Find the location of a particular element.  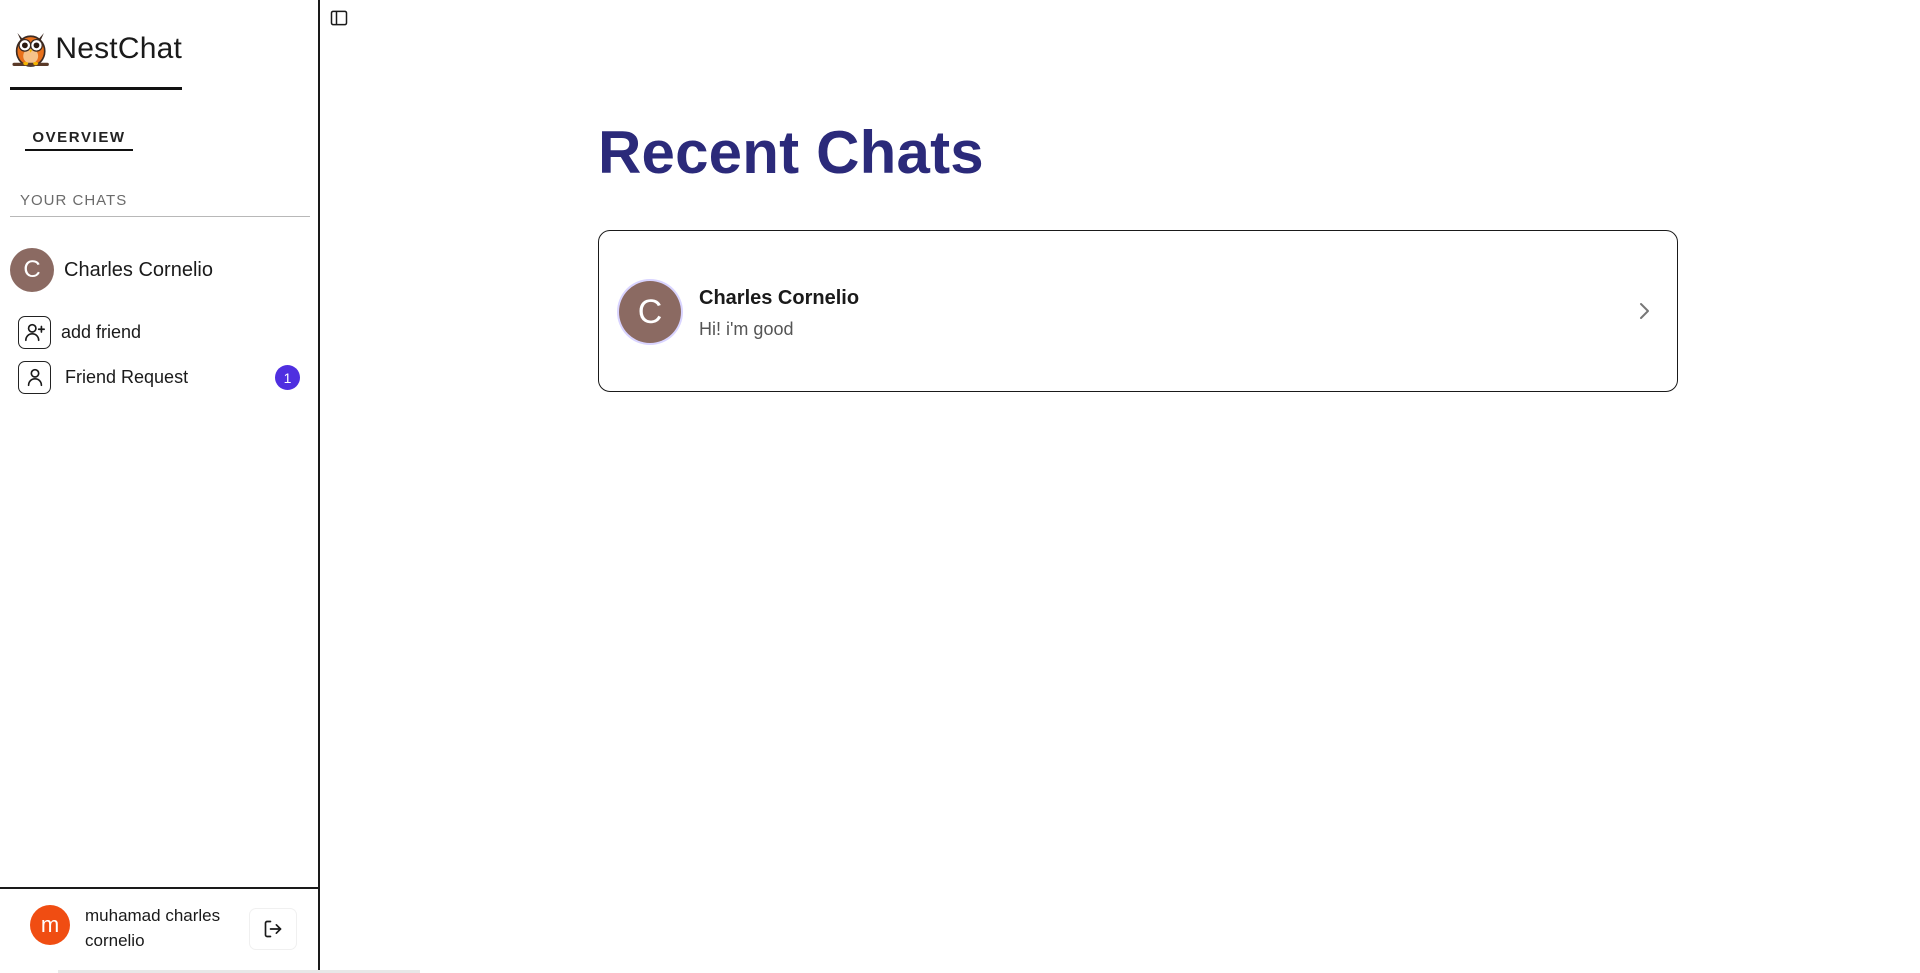

sidebar-item-friend-request: Friend Request 1 is located at coordinates (159, 377).